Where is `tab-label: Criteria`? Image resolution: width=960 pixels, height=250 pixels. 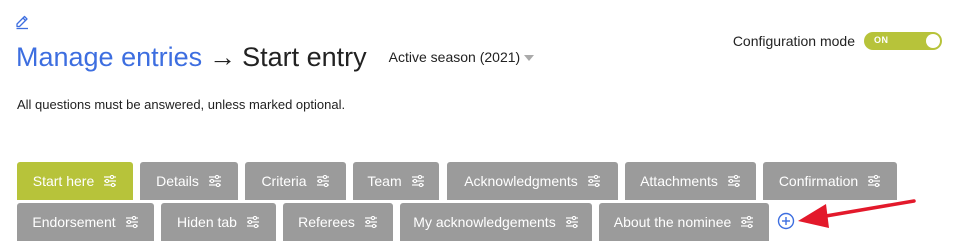
tab-label: Criteria is located at coordinates (284, 181).